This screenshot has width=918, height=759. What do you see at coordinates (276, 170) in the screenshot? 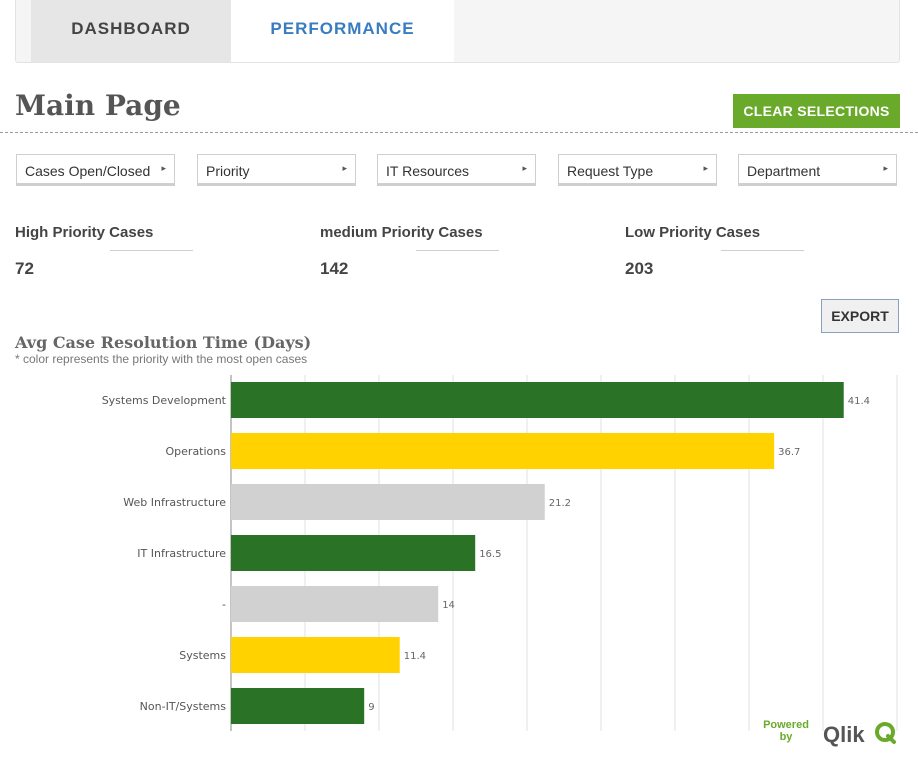
I see `filter-priority: Priority ▸` at bounding box center [276, 170].